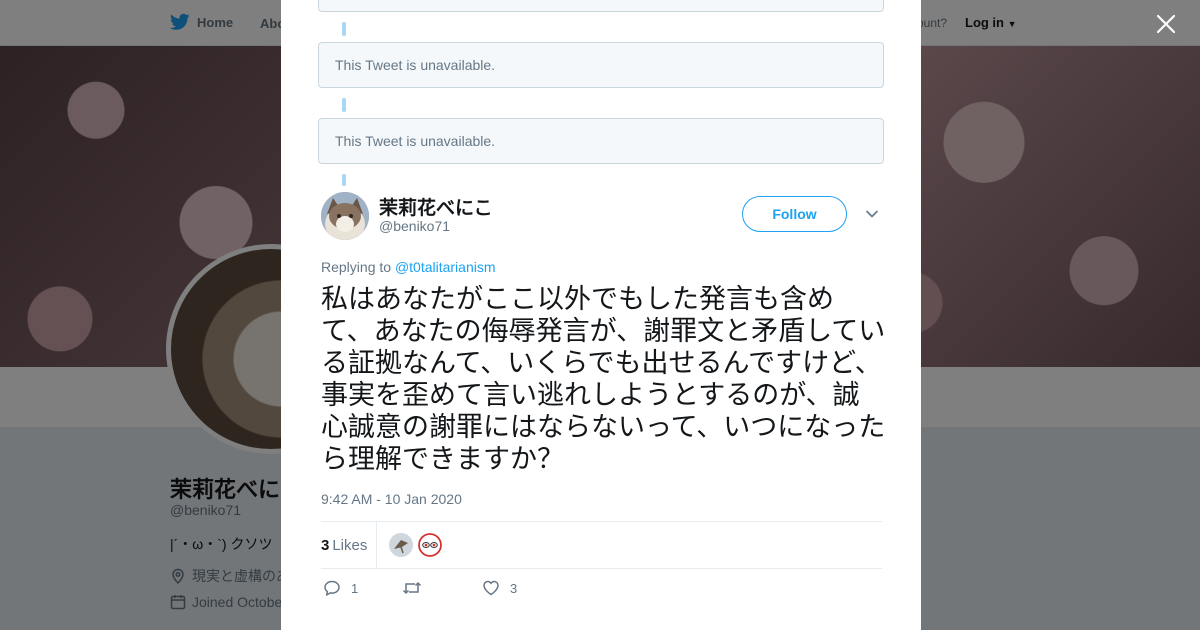 The width and height of the screenshot is (1200, 630). I want to click on chevron-down-icon, so click(872, 214).